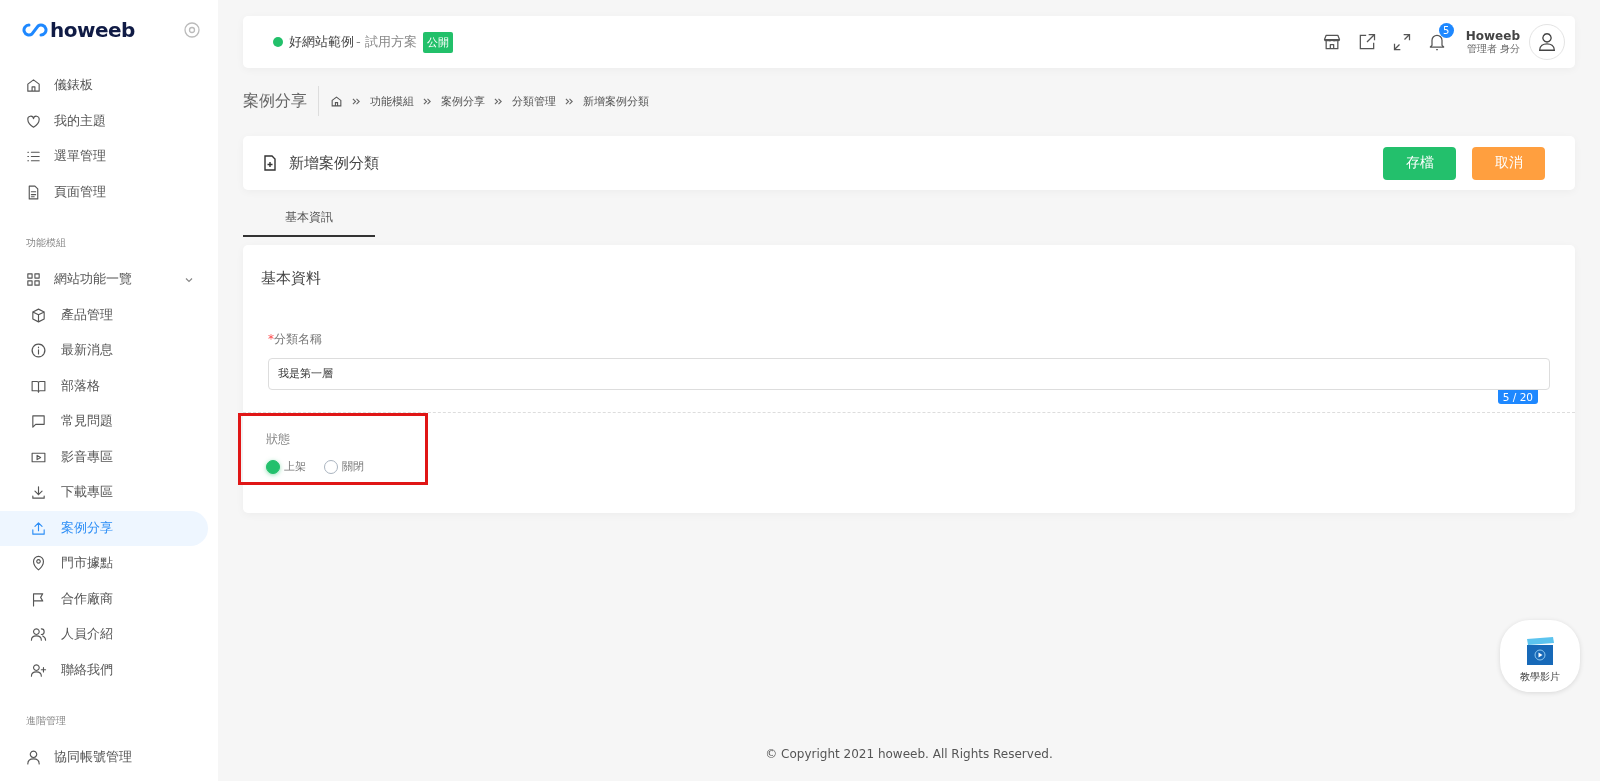 The width and height of the screenshot is (1600, 781). What do you see at coordinates (80, 192) in the screenshot?
I see `sidebar-item-label: 頁面管理` at bounding box center [80, 192].